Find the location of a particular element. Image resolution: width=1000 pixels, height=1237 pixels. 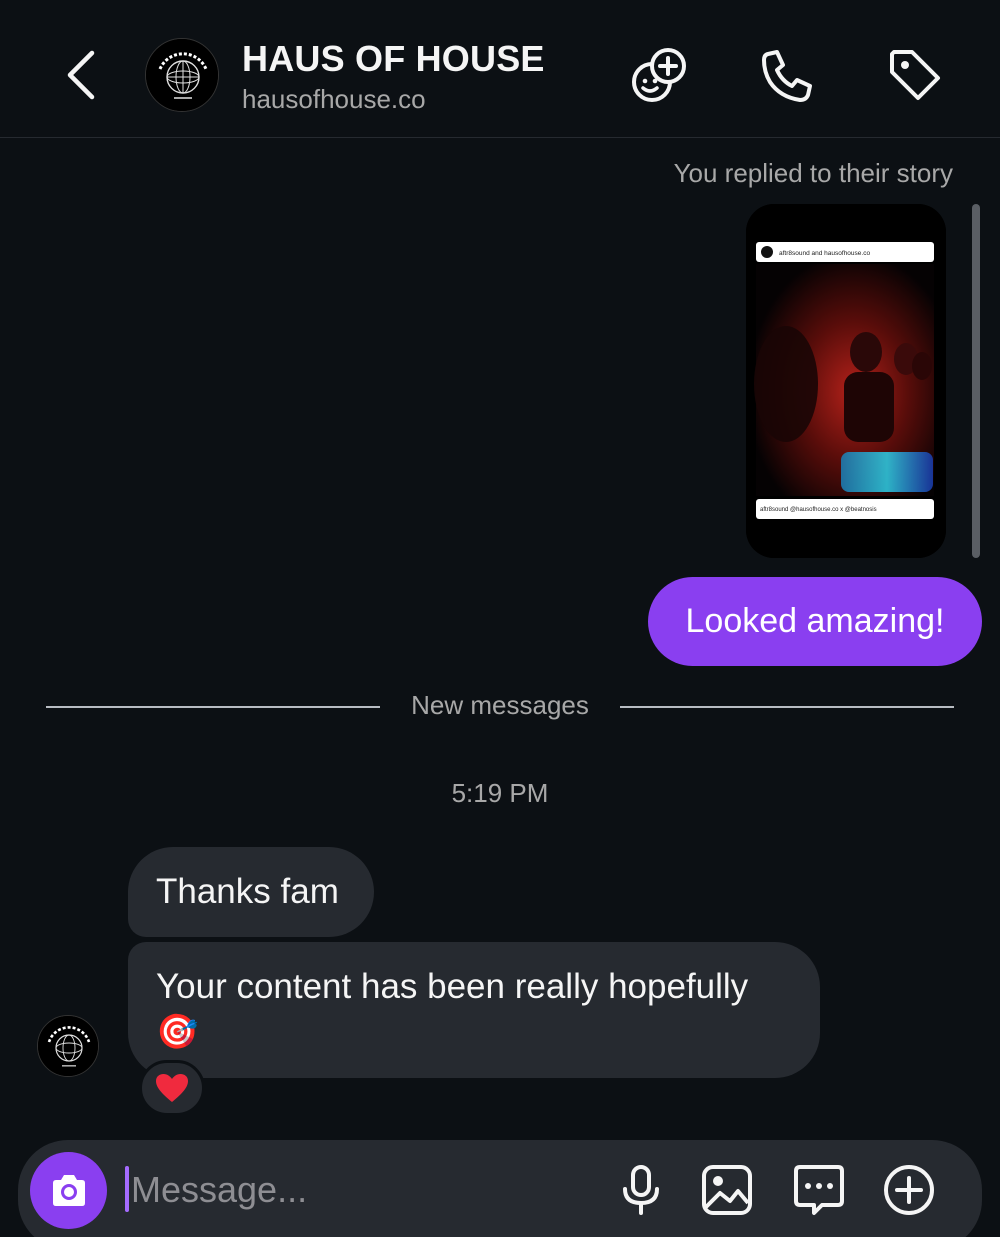

contact-name: HAUS OF HOUSE is located at coordinates (393, 59).